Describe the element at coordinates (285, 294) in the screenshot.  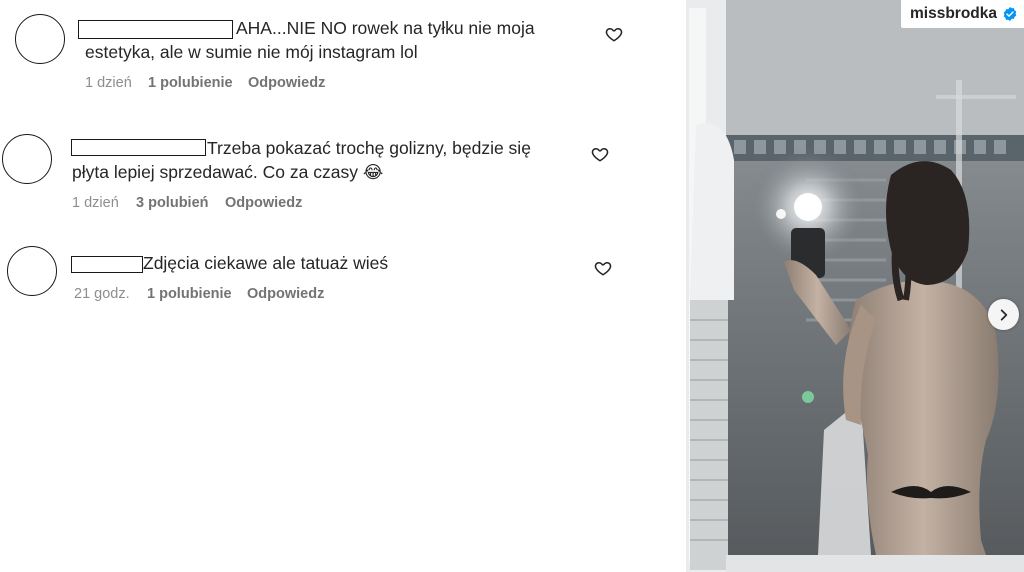
I see `reply-button: Odpowiedz` at that location.